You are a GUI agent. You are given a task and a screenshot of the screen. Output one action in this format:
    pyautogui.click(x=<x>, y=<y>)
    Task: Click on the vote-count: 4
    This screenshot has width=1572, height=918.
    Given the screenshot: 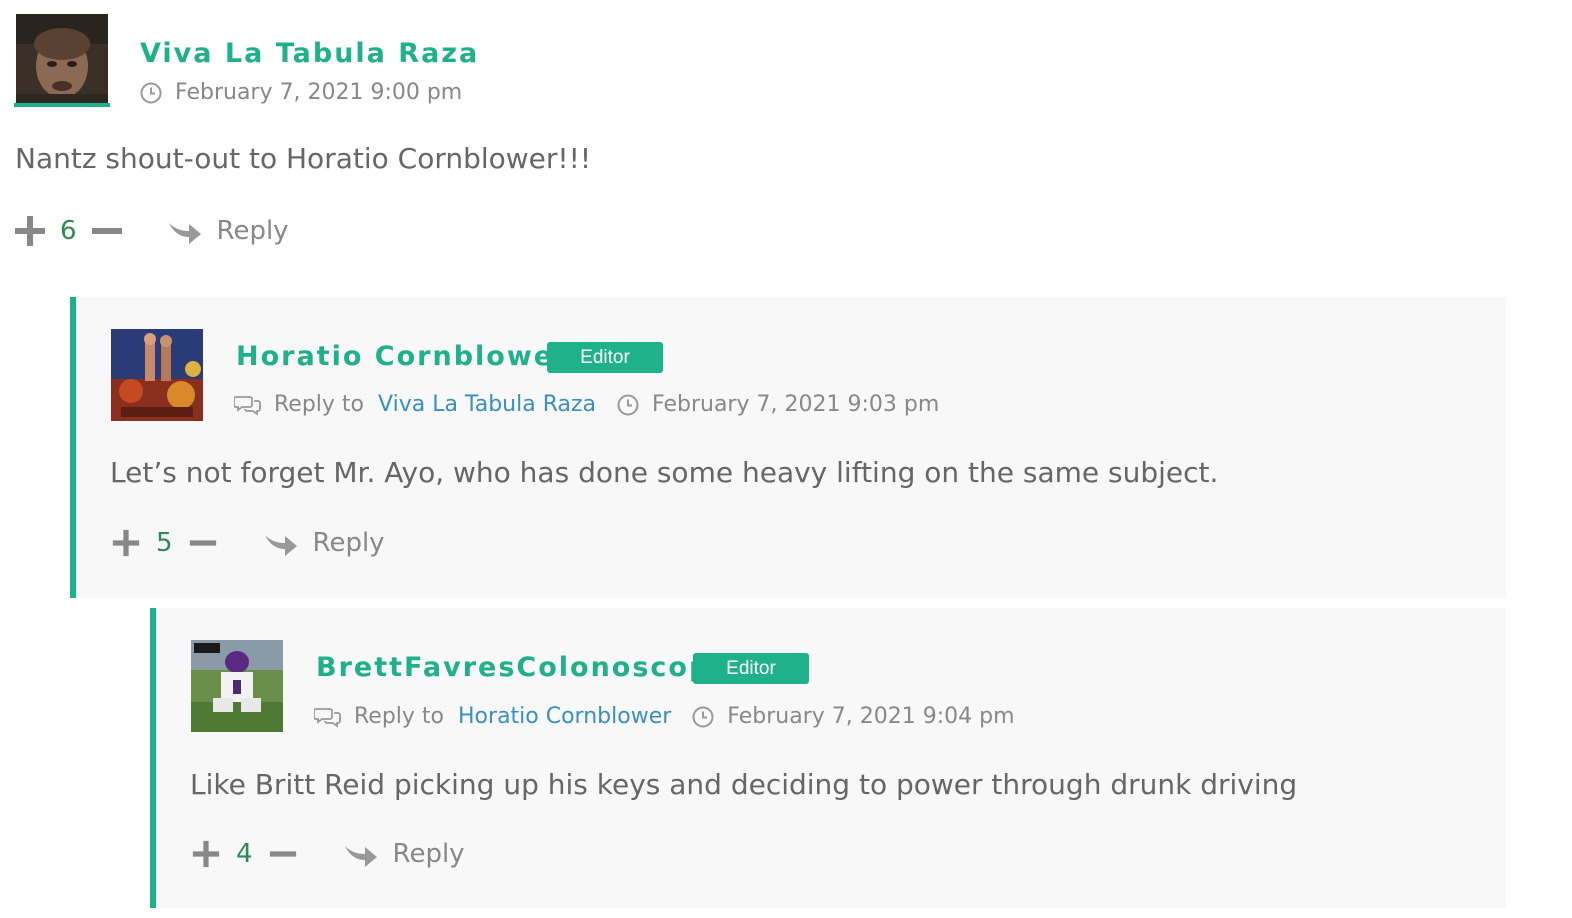 What is the action you would take?
    pyautogui.click(x=244, y=854)
    